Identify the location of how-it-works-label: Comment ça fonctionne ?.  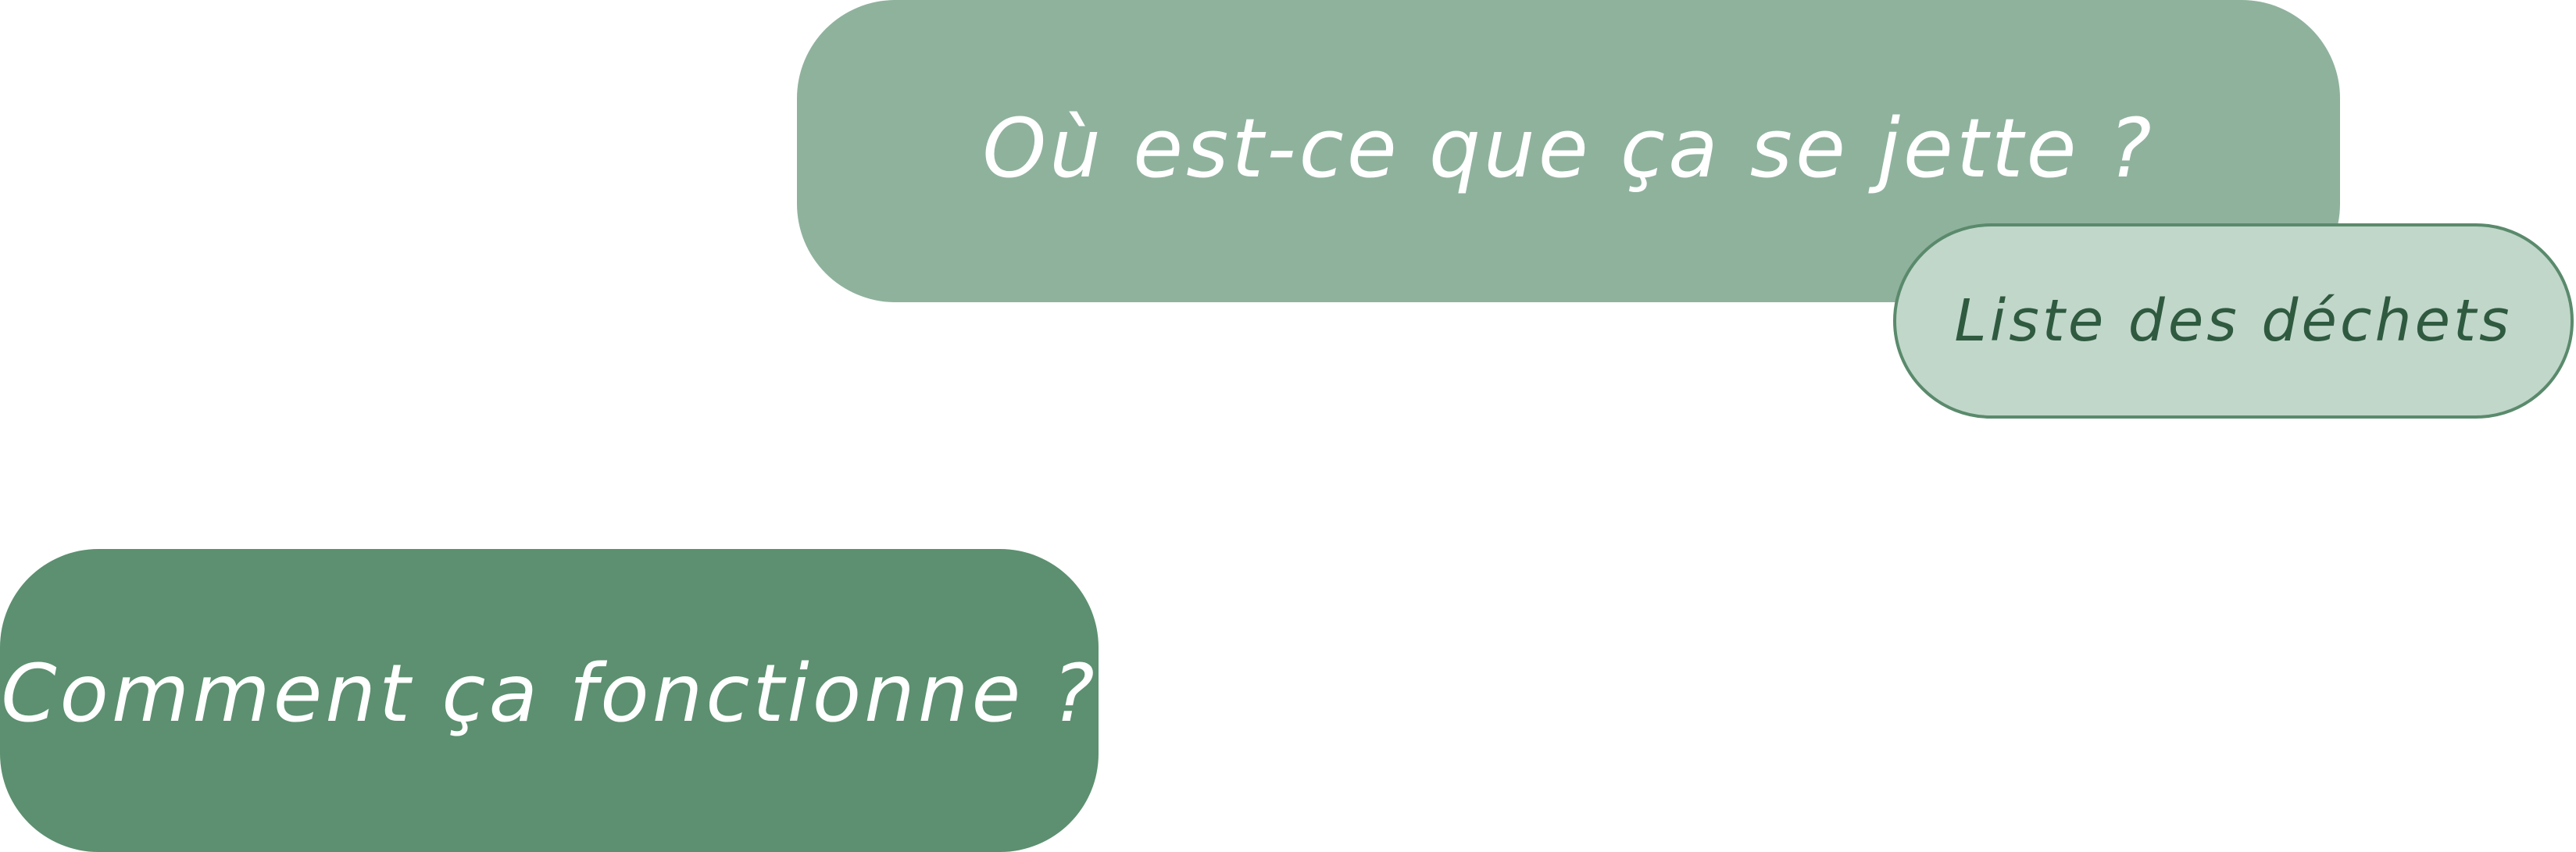
(550, 693).